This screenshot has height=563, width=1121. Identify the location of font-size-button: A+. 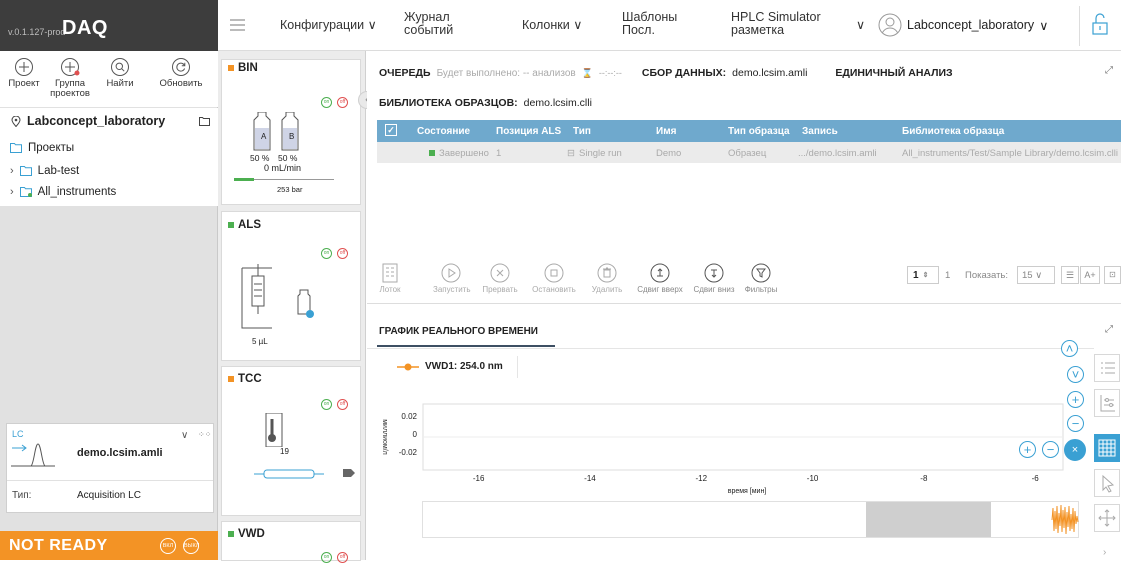
(1090, 275).